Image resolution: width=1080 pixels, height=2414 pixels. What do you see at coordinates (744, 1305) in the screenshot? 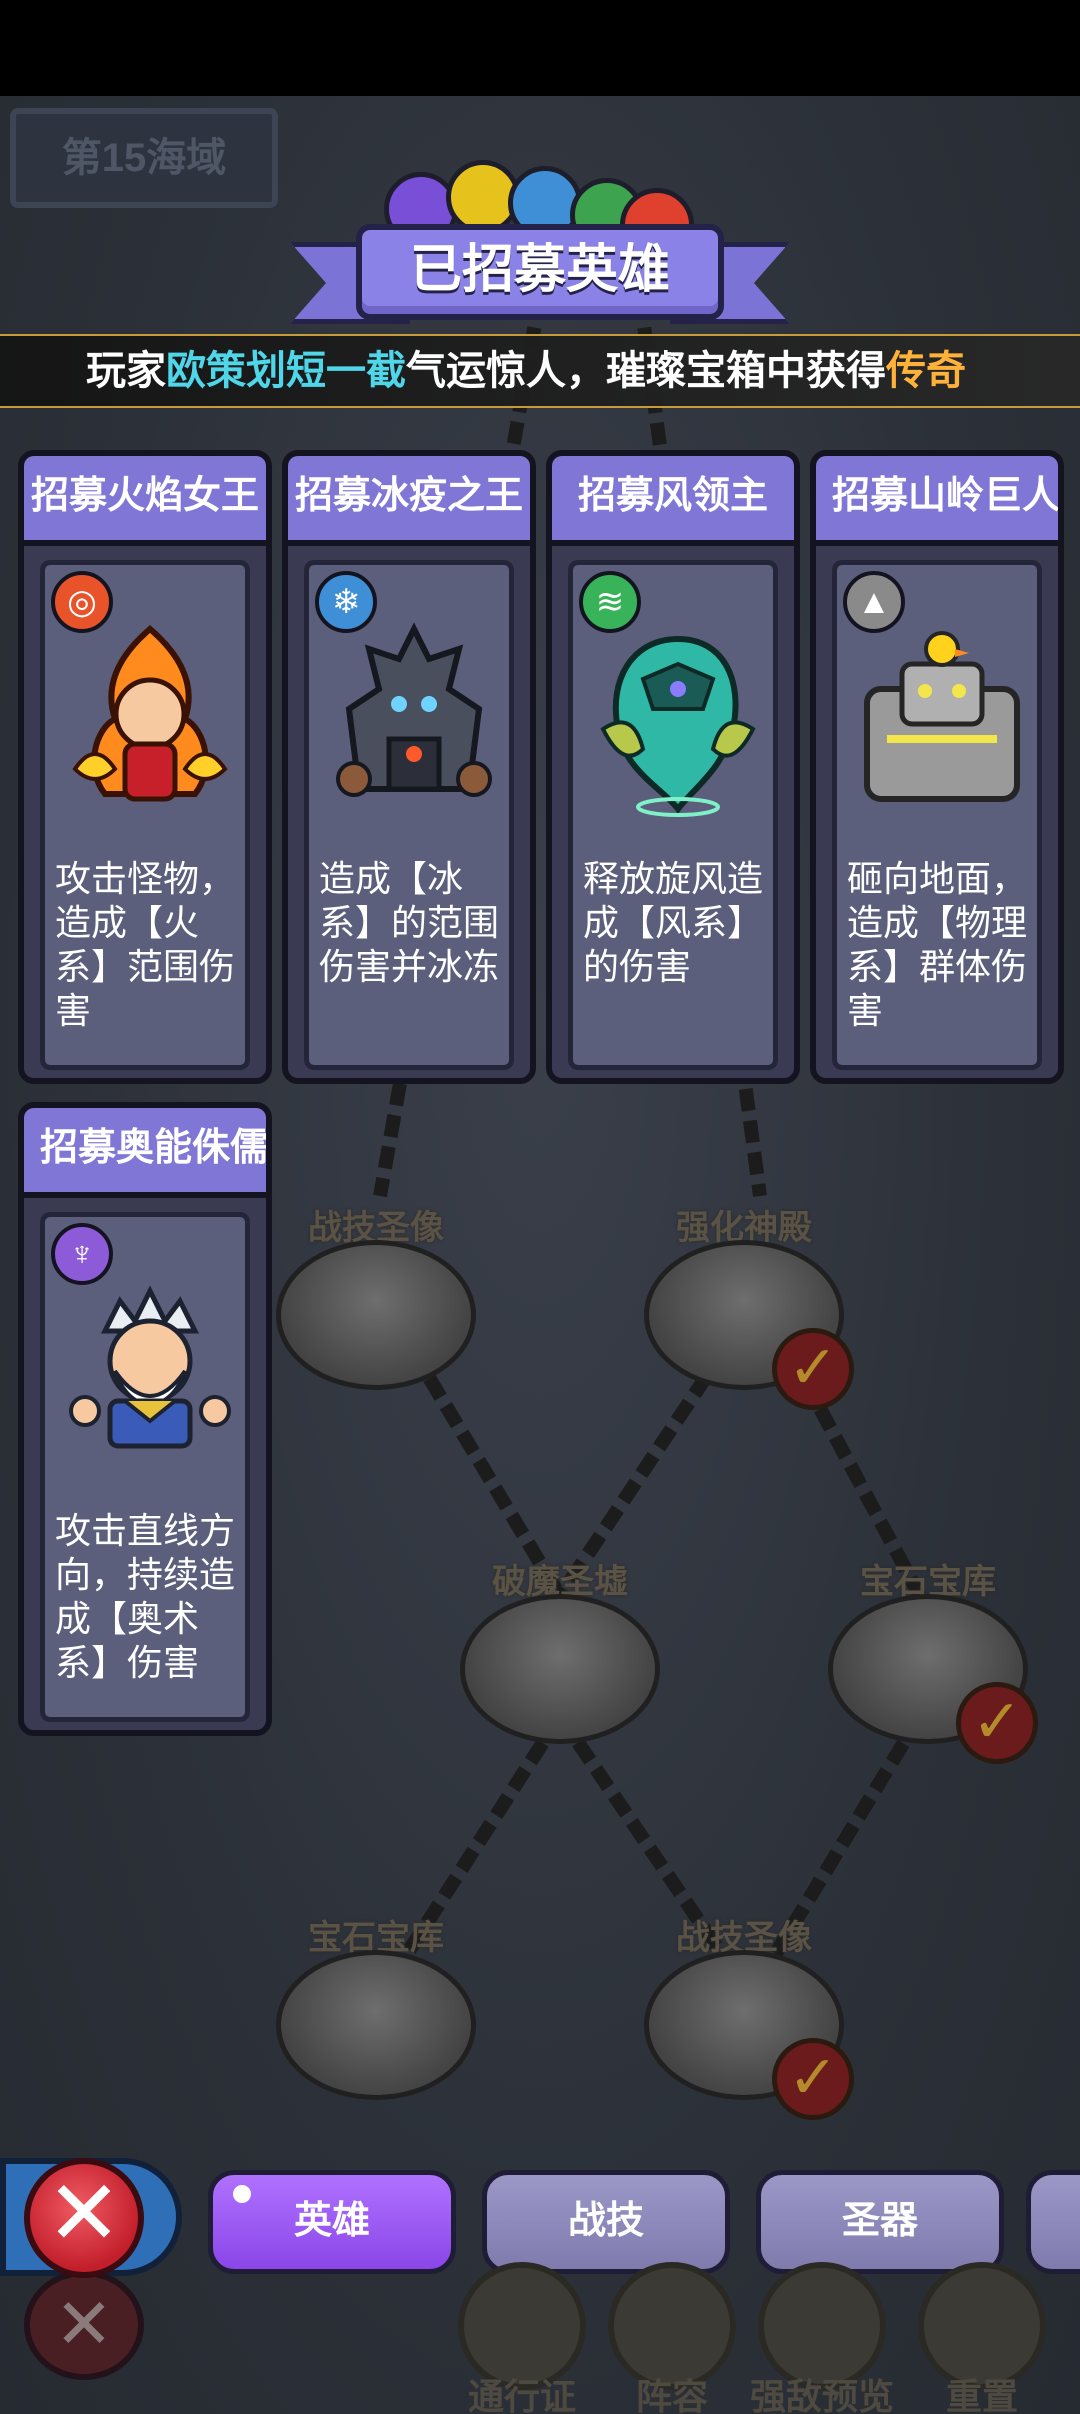
I see `map-node-enhance-temple: 强化神殿 ✓` at bounding box center [744, 1305].